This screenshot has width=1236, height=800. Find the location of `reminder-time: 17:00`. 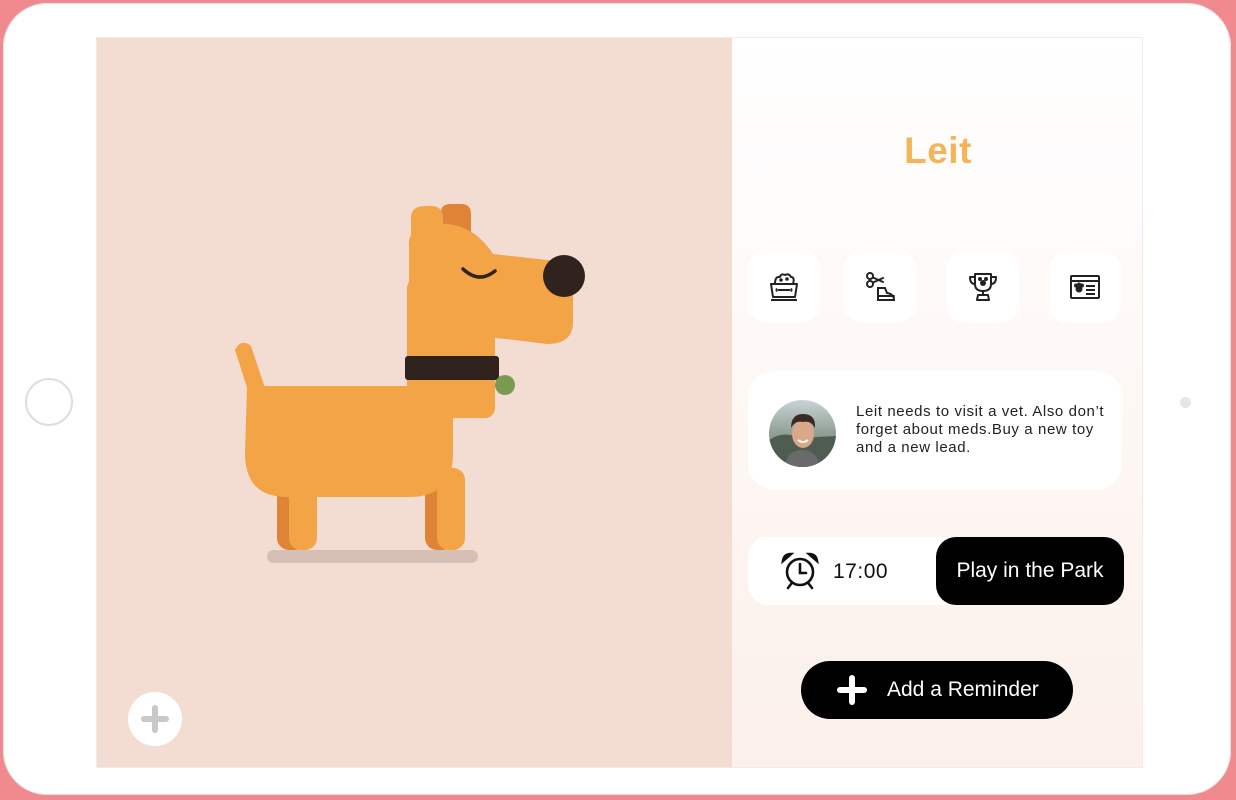

reminder-time: 17:00 is located at coordinates (861, 571).